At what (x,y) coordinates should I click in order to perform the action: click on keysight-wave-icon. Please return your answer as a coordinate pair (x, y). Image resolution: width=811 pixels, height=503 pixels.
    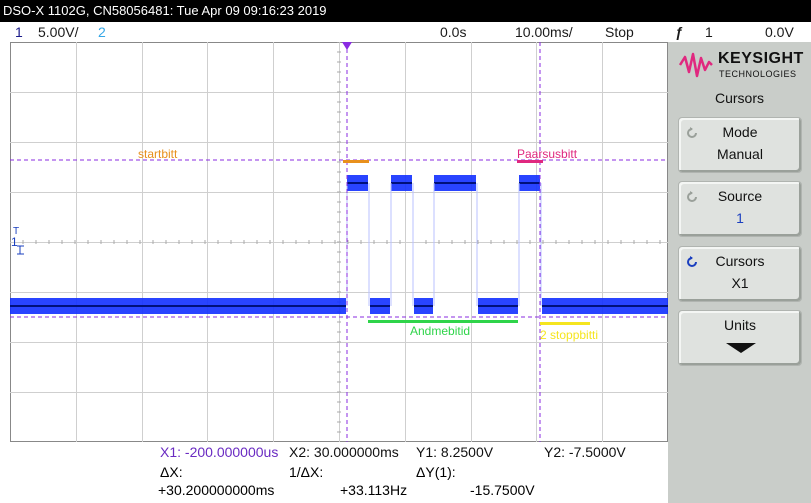
    Looking at the image, I should click on (695, 65).